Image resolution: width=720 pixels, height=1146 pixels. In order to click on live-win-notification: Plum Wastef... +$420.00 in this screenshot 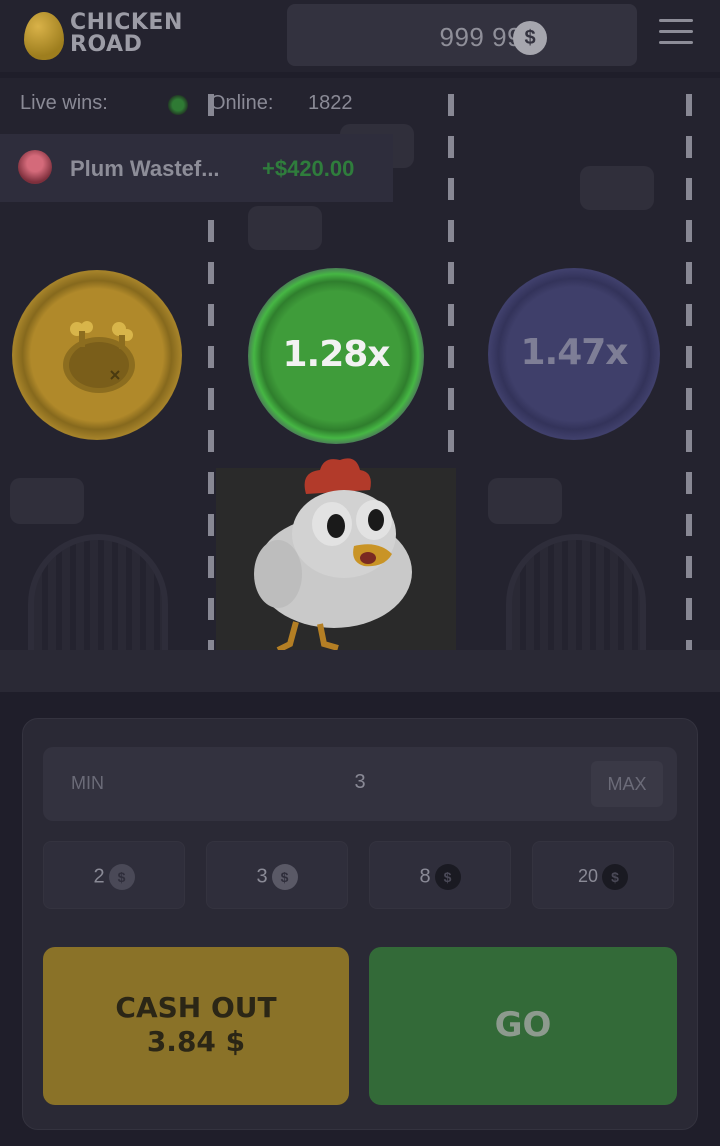, I will do `click(196, 168)`.